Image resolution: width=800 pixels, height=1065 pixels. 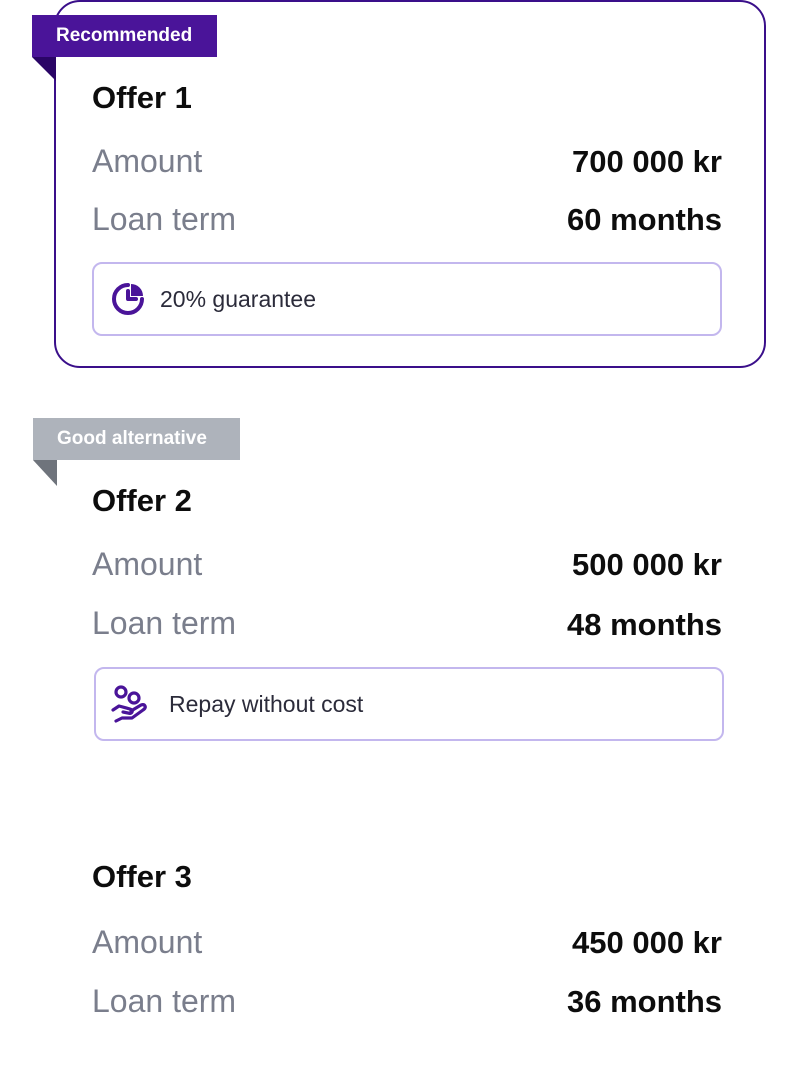 What do you see at coordinates (130, 704) in the screenshot?
I see `hand-coins-icon` at bounding box center [130, 704].